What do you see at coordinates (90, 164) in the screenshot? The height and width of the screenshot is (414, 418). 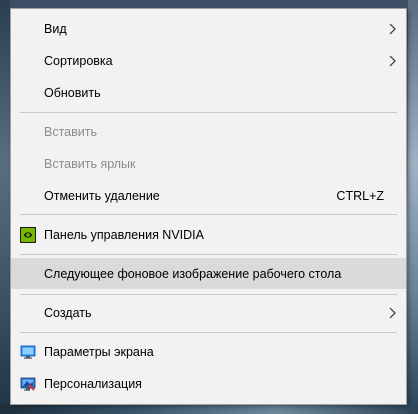 I see `menu-item-label: Вставить ярлык` at bounding box center [90, 164].